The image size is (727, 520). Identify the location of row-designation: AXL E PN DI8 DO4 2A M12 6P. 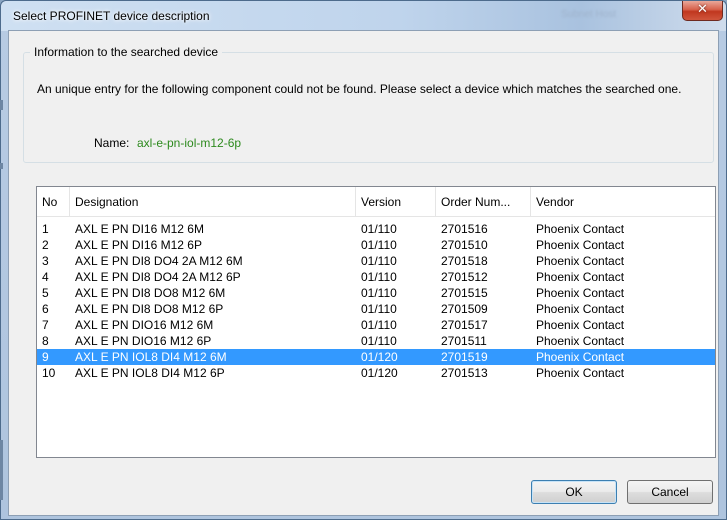
(158, 277).